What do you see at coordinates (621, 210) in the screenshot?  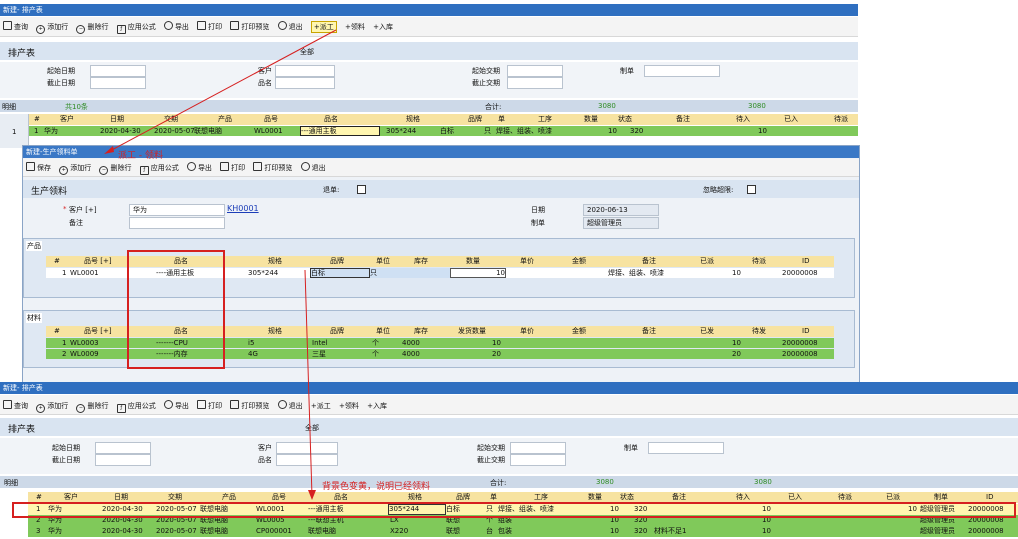 I see `date-field: 2020-06-13` at bounding box center [621, 210].